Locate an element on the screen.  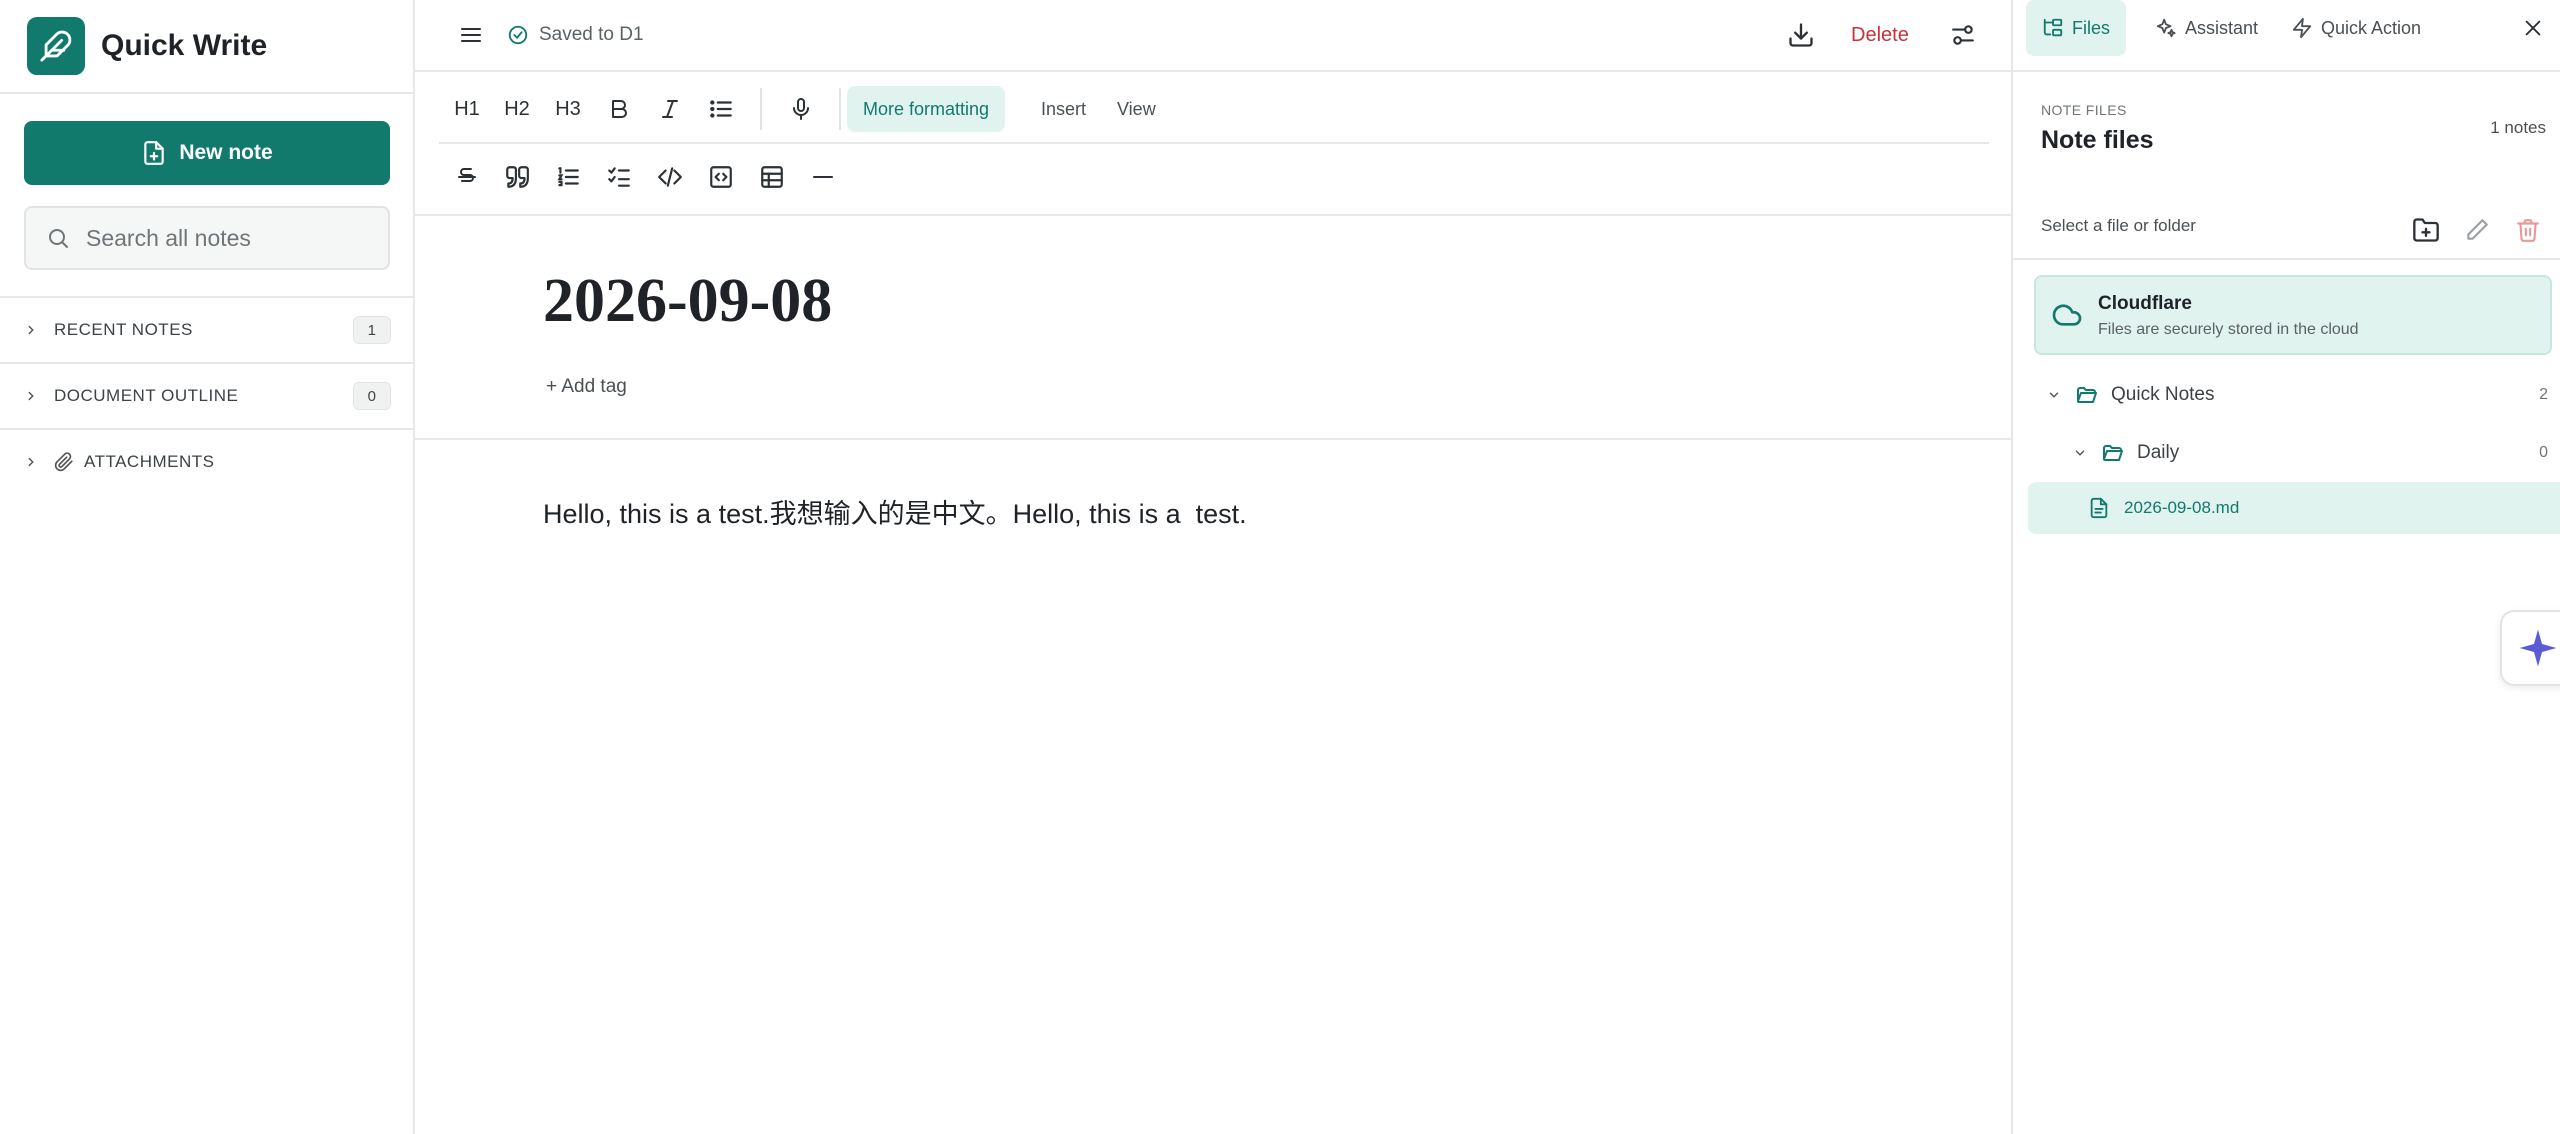
tab-more-formatting: More formatting is located at coordinates (926, 109).